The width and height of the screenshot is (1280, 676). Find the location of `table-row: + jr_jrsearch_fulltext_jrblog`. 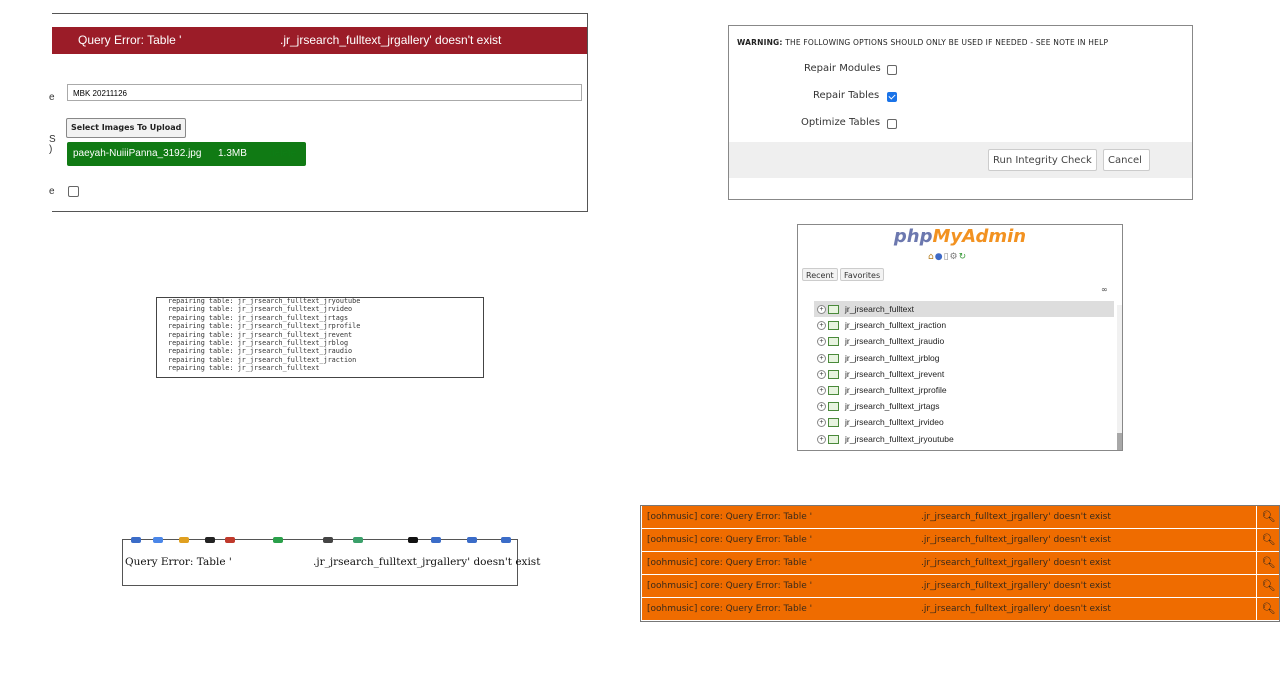

table-row: + jr_jrsearch_fulltext_jrblog is located at coordinates (964, 358).